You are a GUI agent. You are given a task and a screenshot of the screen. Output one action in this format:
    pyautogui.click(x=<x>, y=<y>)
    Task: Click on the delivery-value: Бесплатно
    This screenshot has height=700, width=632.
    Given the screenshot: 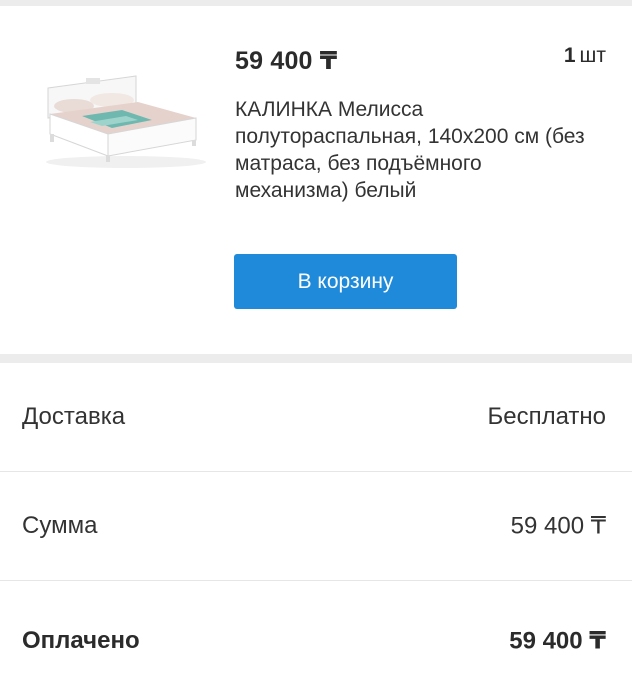 What is the action you would take?
    pyautogui.click(x=546, y=416)
    